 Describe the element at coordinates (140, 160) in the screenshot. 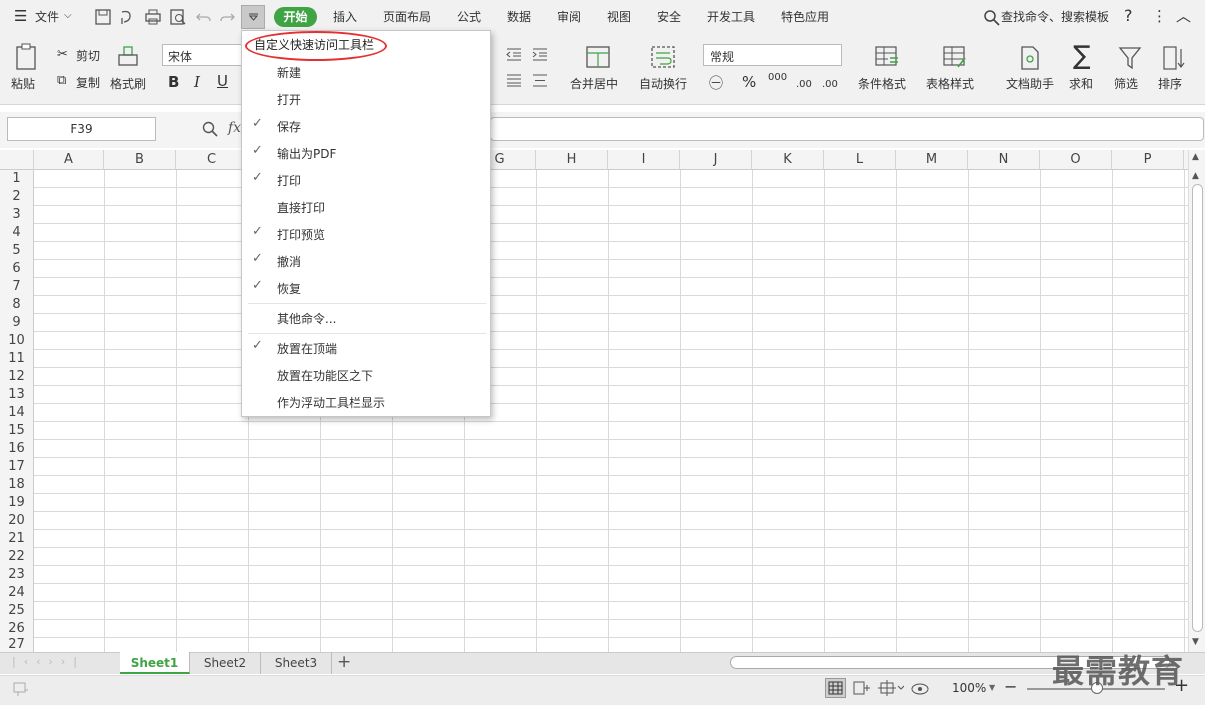

I see `column-header: B` at that location.